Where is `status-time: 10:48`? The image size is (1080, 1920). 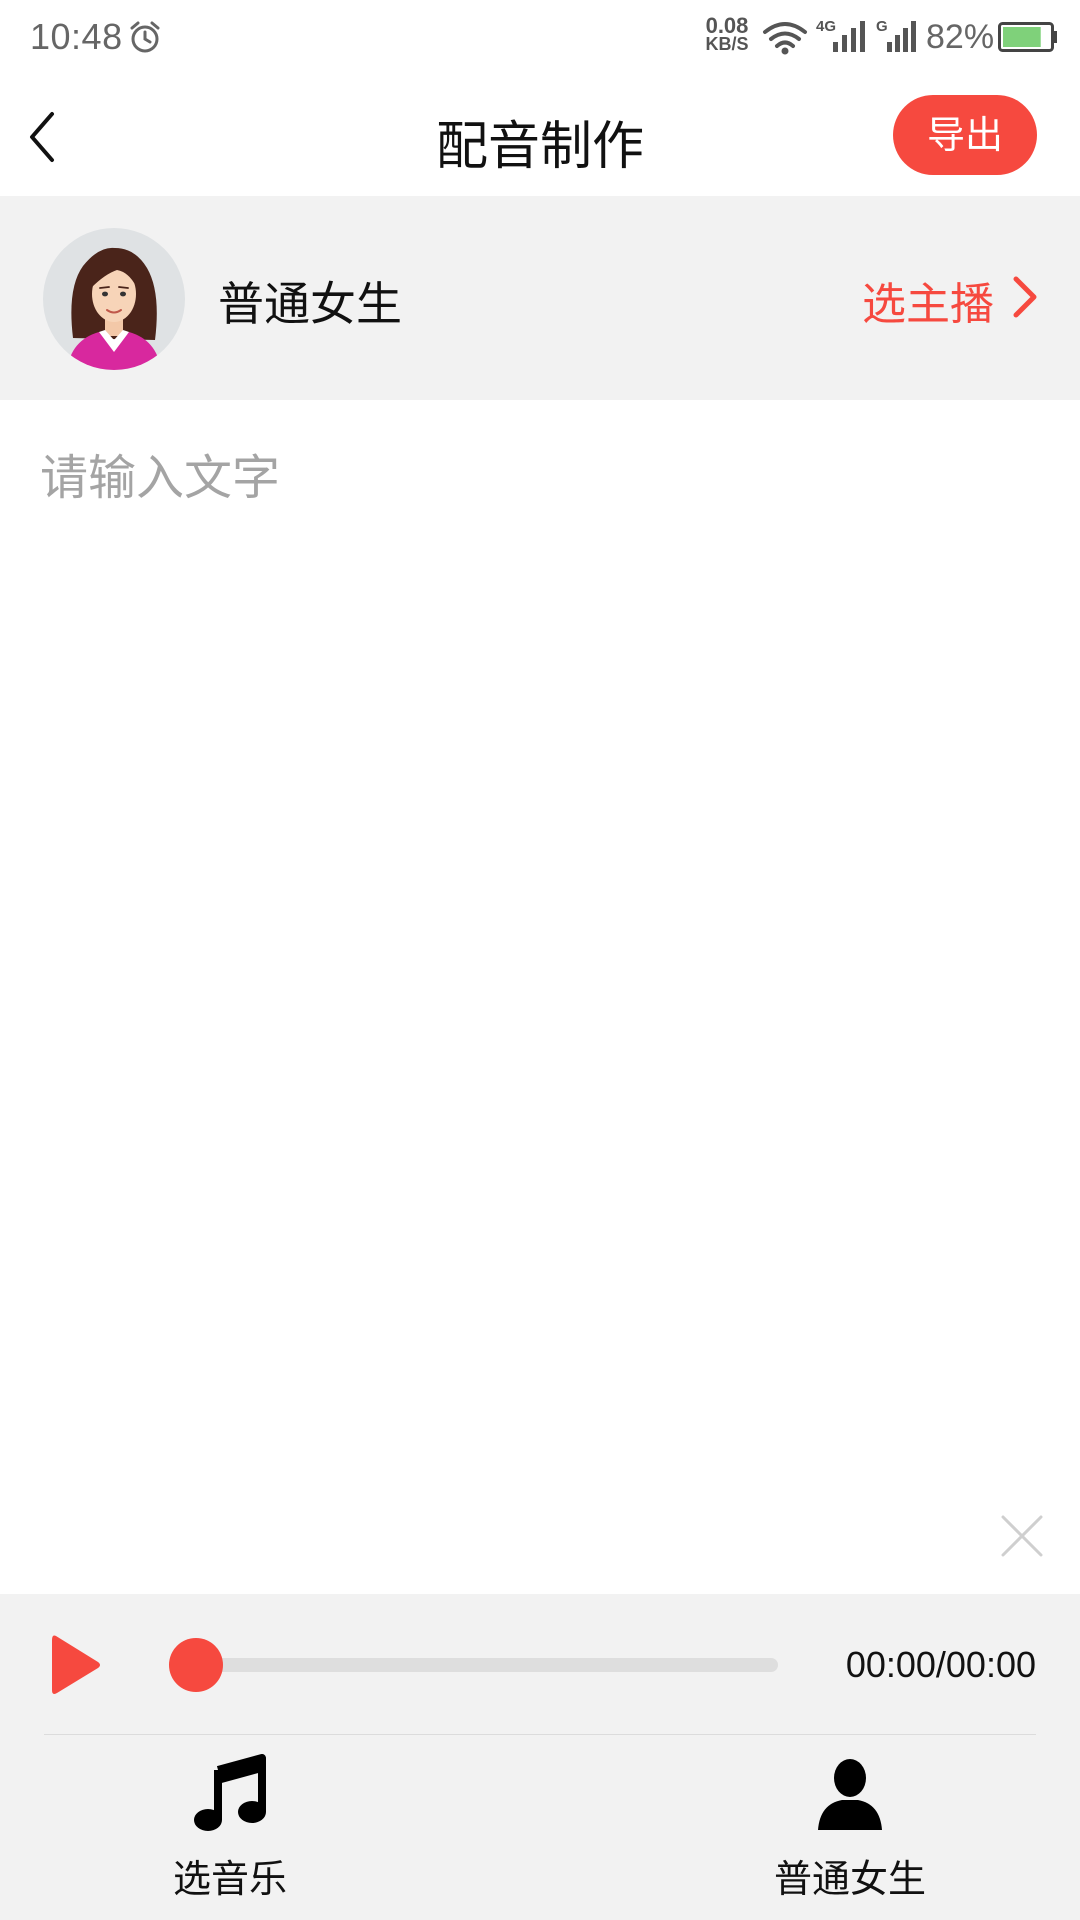 status-time: 10:48 is located at coordinates (76, 36).